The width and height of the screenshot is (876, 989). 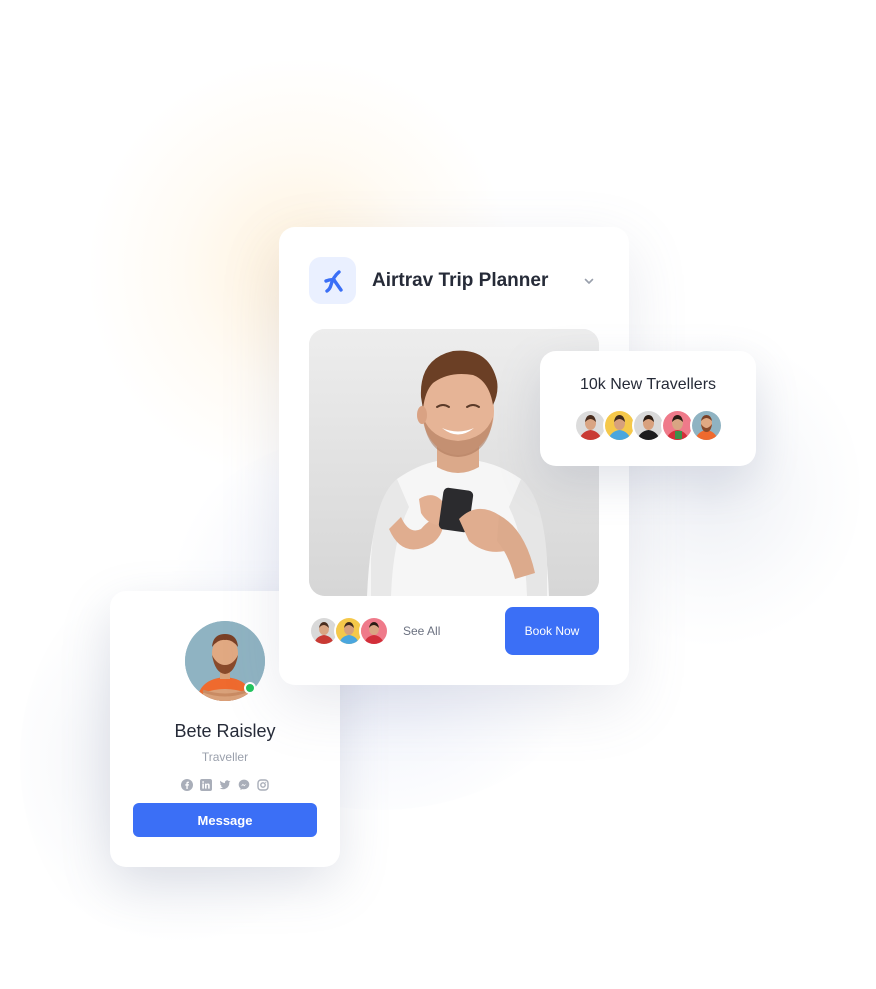 What do you see at coordinates (206, 785) in the screenshot?
I see `linkedin-icon` at bounding box center [206, 785].